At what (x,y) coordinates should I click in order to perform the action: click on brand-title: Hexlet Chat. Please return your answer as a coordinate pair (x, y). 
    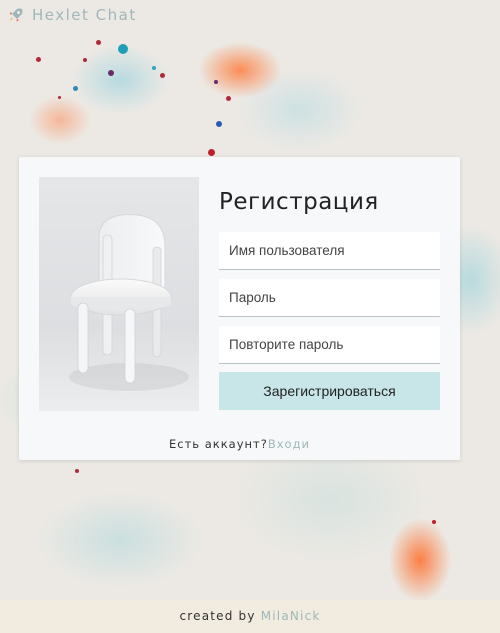
    Looking at the image, I should click on (84, 15).